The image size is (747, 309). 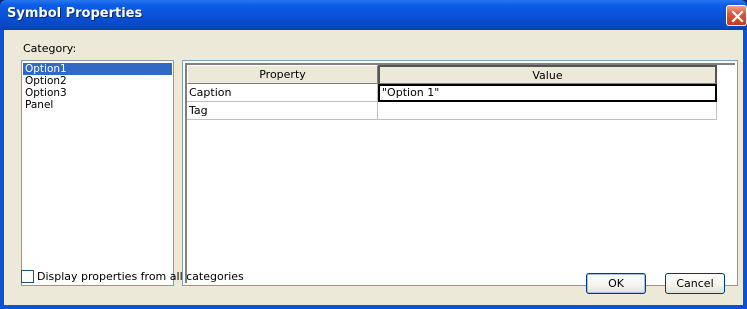 What do you see at coordinates (27, 276) in the screenshot?
I see `display-all-categories-checkbox` at bounding box center [27, 276].